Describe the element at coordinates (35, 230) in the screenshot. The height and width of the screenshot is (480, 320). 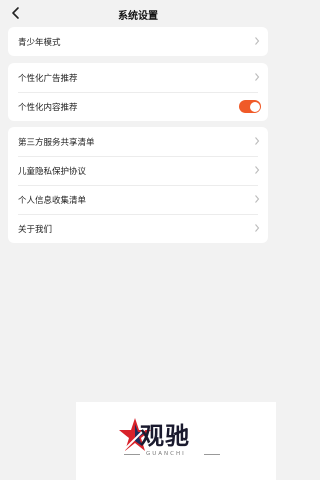
I see `row-label: 关于我们` at that location.